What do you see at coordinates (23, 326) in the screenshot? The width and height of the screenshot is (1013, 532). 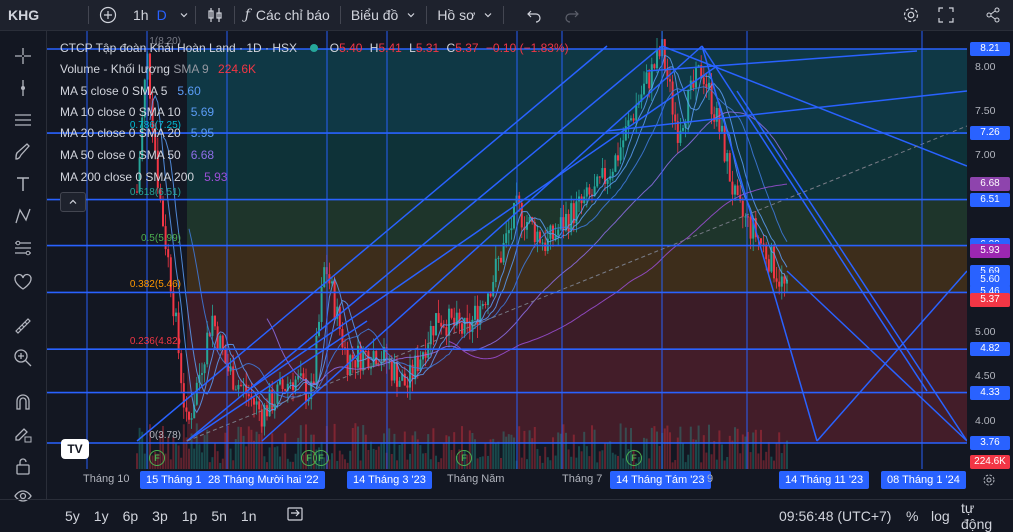 I see `ruler-tool` at bounding box center [23, 326].